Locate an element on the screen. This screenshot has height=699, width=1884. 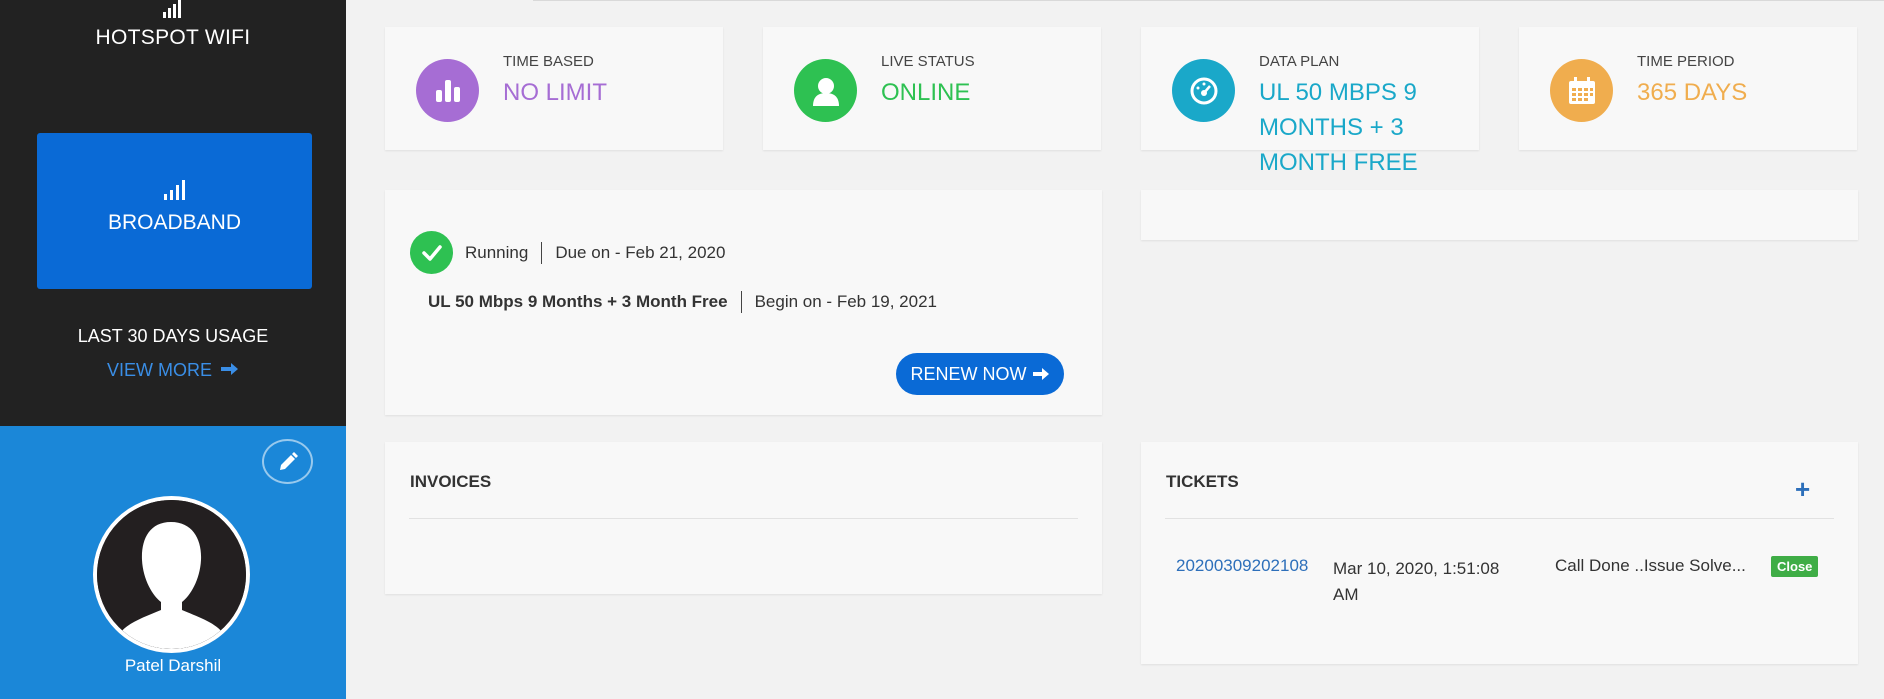
pencil-icon is located at coordinates (288, 460).